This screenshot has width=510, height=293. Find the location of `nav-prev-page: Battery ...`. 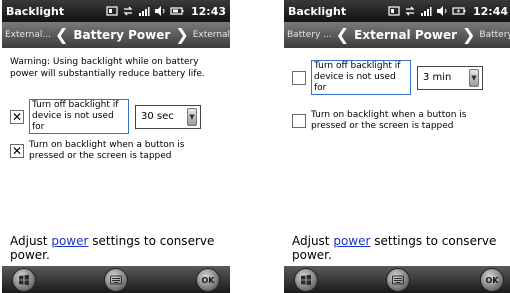

nav-prev-page: Battery ... is located at coordinates (309, 35).